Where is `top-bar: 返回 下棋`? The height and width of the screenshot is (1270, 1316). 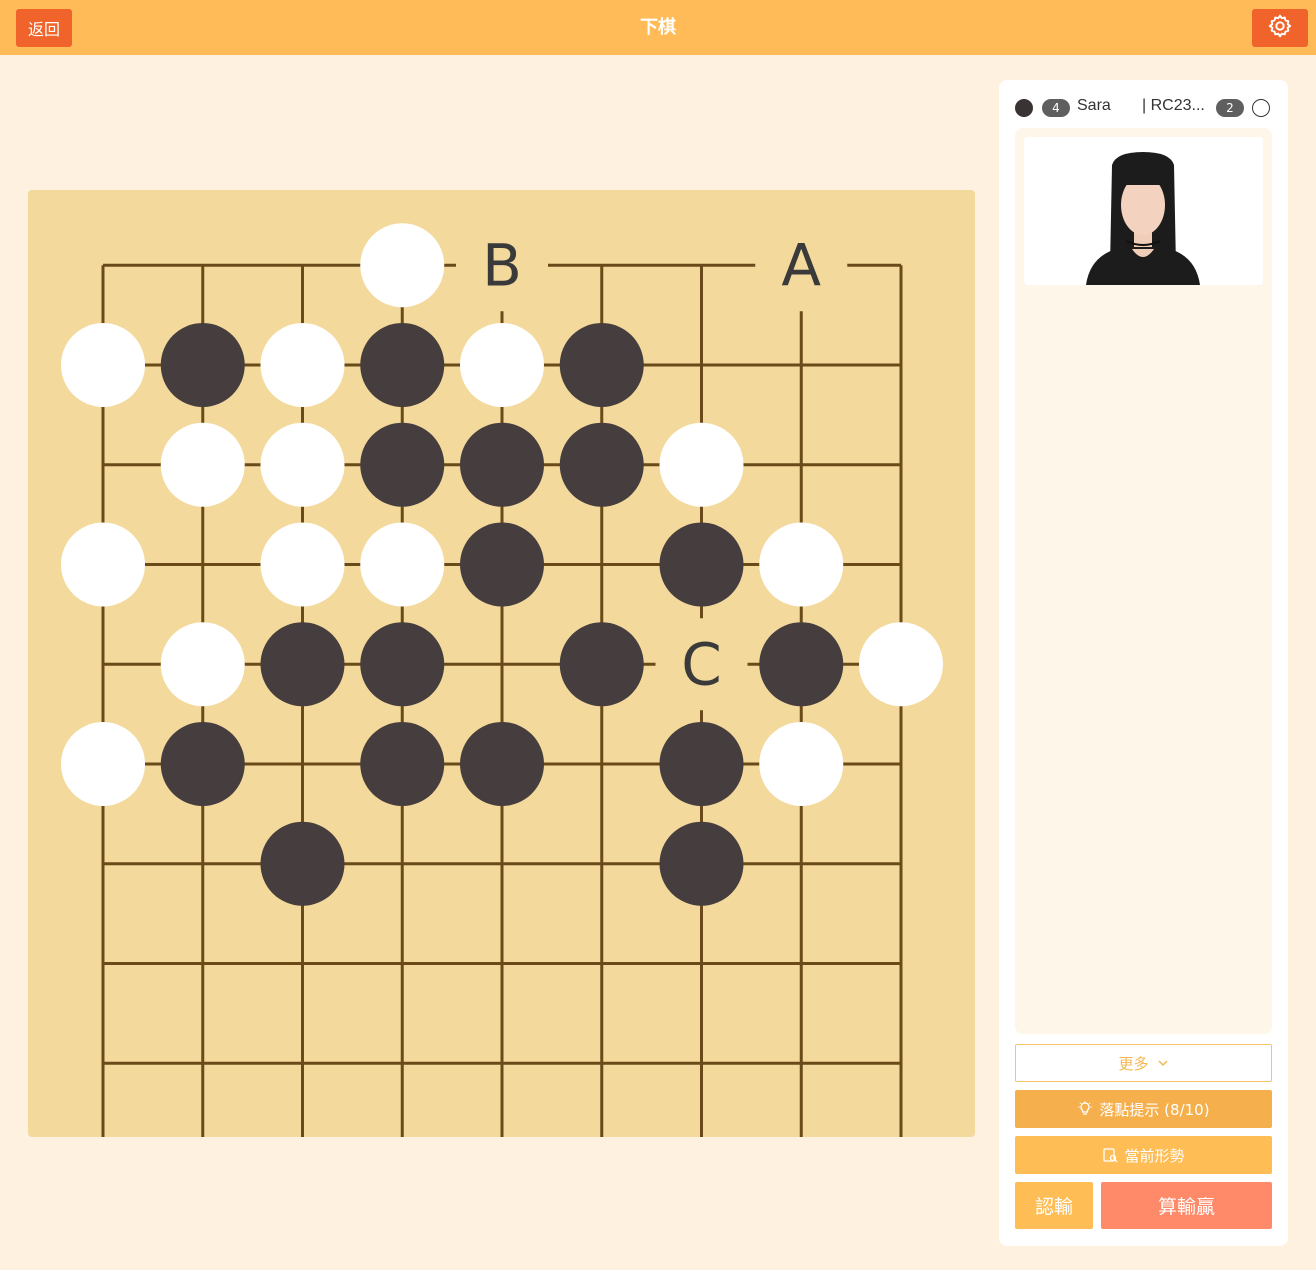
top-bar: 返回 下棋 is located at coordinates (658, 27).